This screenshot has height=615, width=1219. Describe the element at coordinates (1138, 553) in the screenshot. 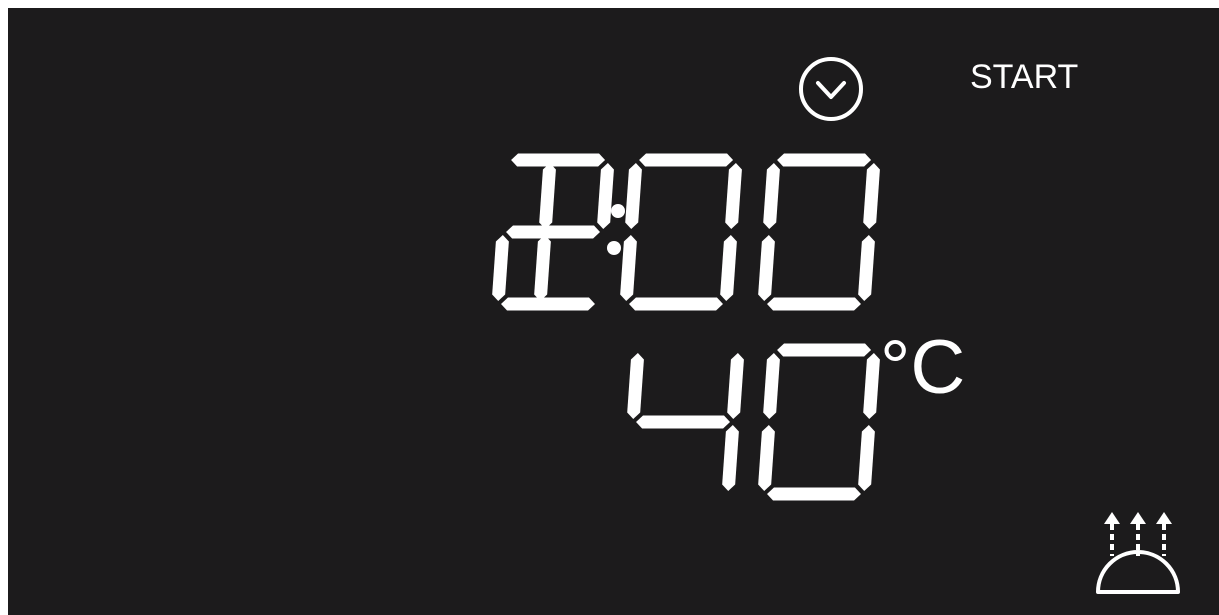

I see `heat-rising-dome-icon` at that location.